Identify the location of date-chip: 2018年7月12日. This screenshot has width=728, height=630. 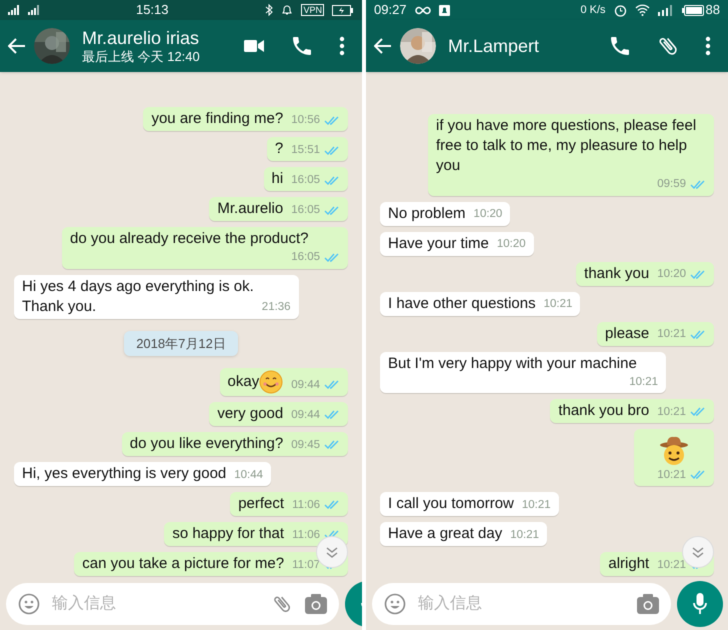
(181, 343).